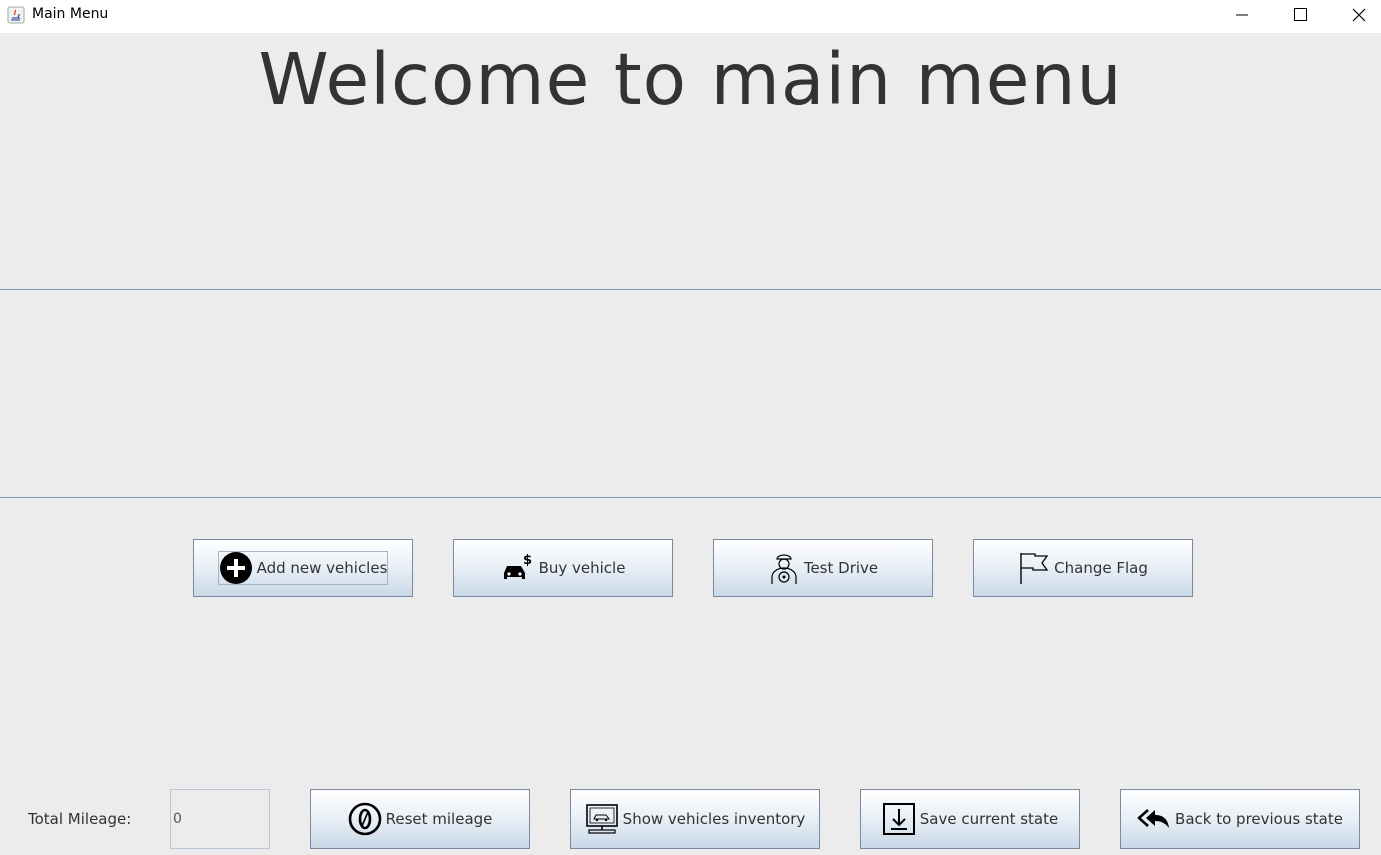 Image resolution: width=1381 pixels, height=855 pixels. I want to click on reset-mileage-label: Reset mileage, so click(439, 819).